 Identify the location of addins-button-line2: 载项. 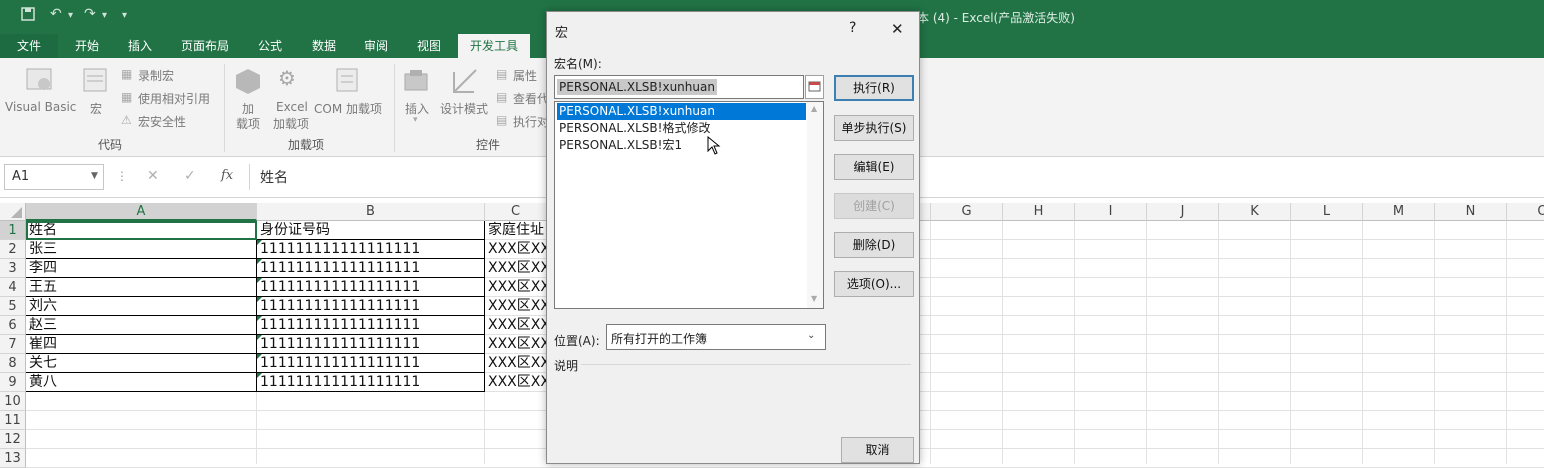
(248, 123).